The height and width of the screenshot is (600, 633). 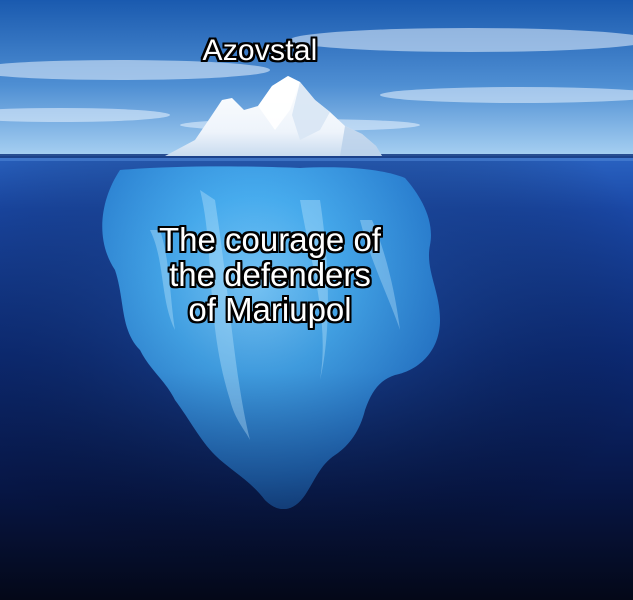 I want to click on caption-line-3: of Mariupol, so click(x=270, y=309).